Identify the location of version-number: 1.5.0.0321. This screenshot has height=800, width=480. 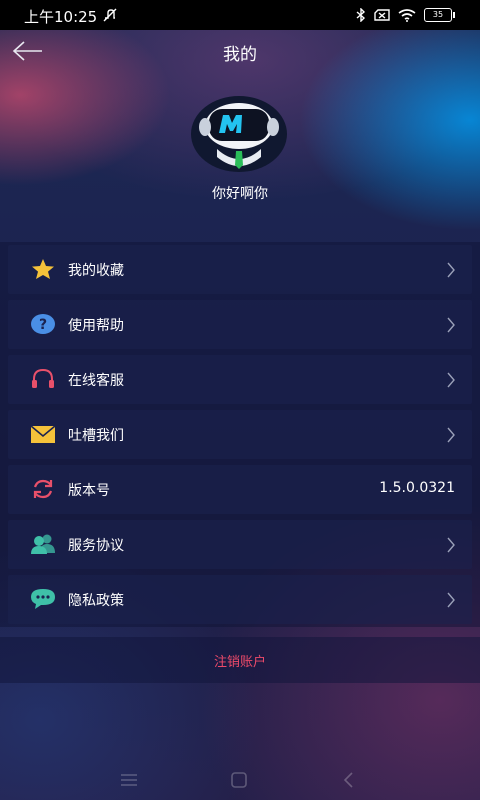
(417, 488).